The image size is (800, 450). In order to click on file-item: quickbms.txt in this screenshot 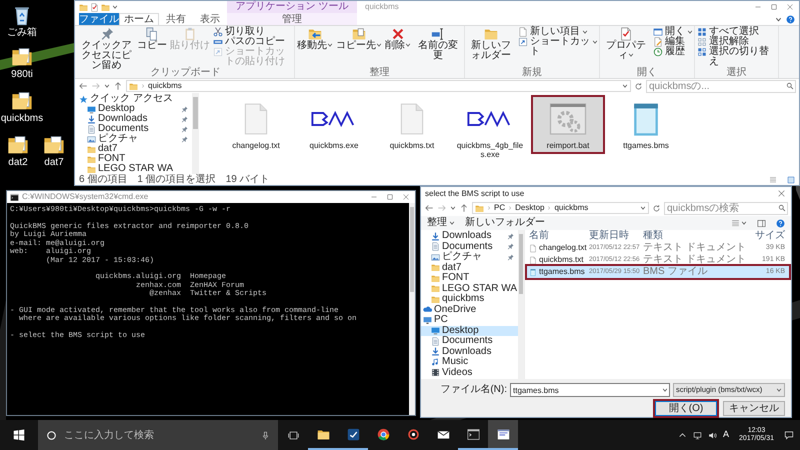, I will do `click(412, 124)`.